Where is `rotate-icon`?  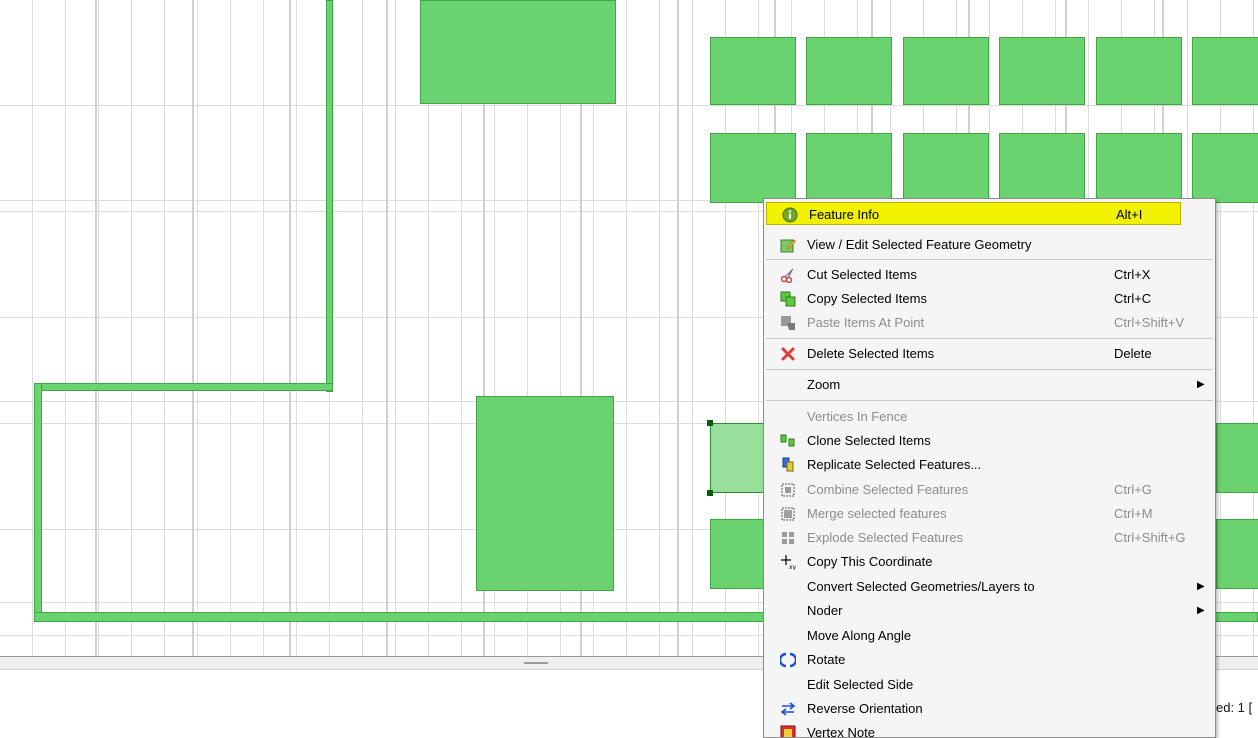
rotate-icon is located at coordinates (788, 660).